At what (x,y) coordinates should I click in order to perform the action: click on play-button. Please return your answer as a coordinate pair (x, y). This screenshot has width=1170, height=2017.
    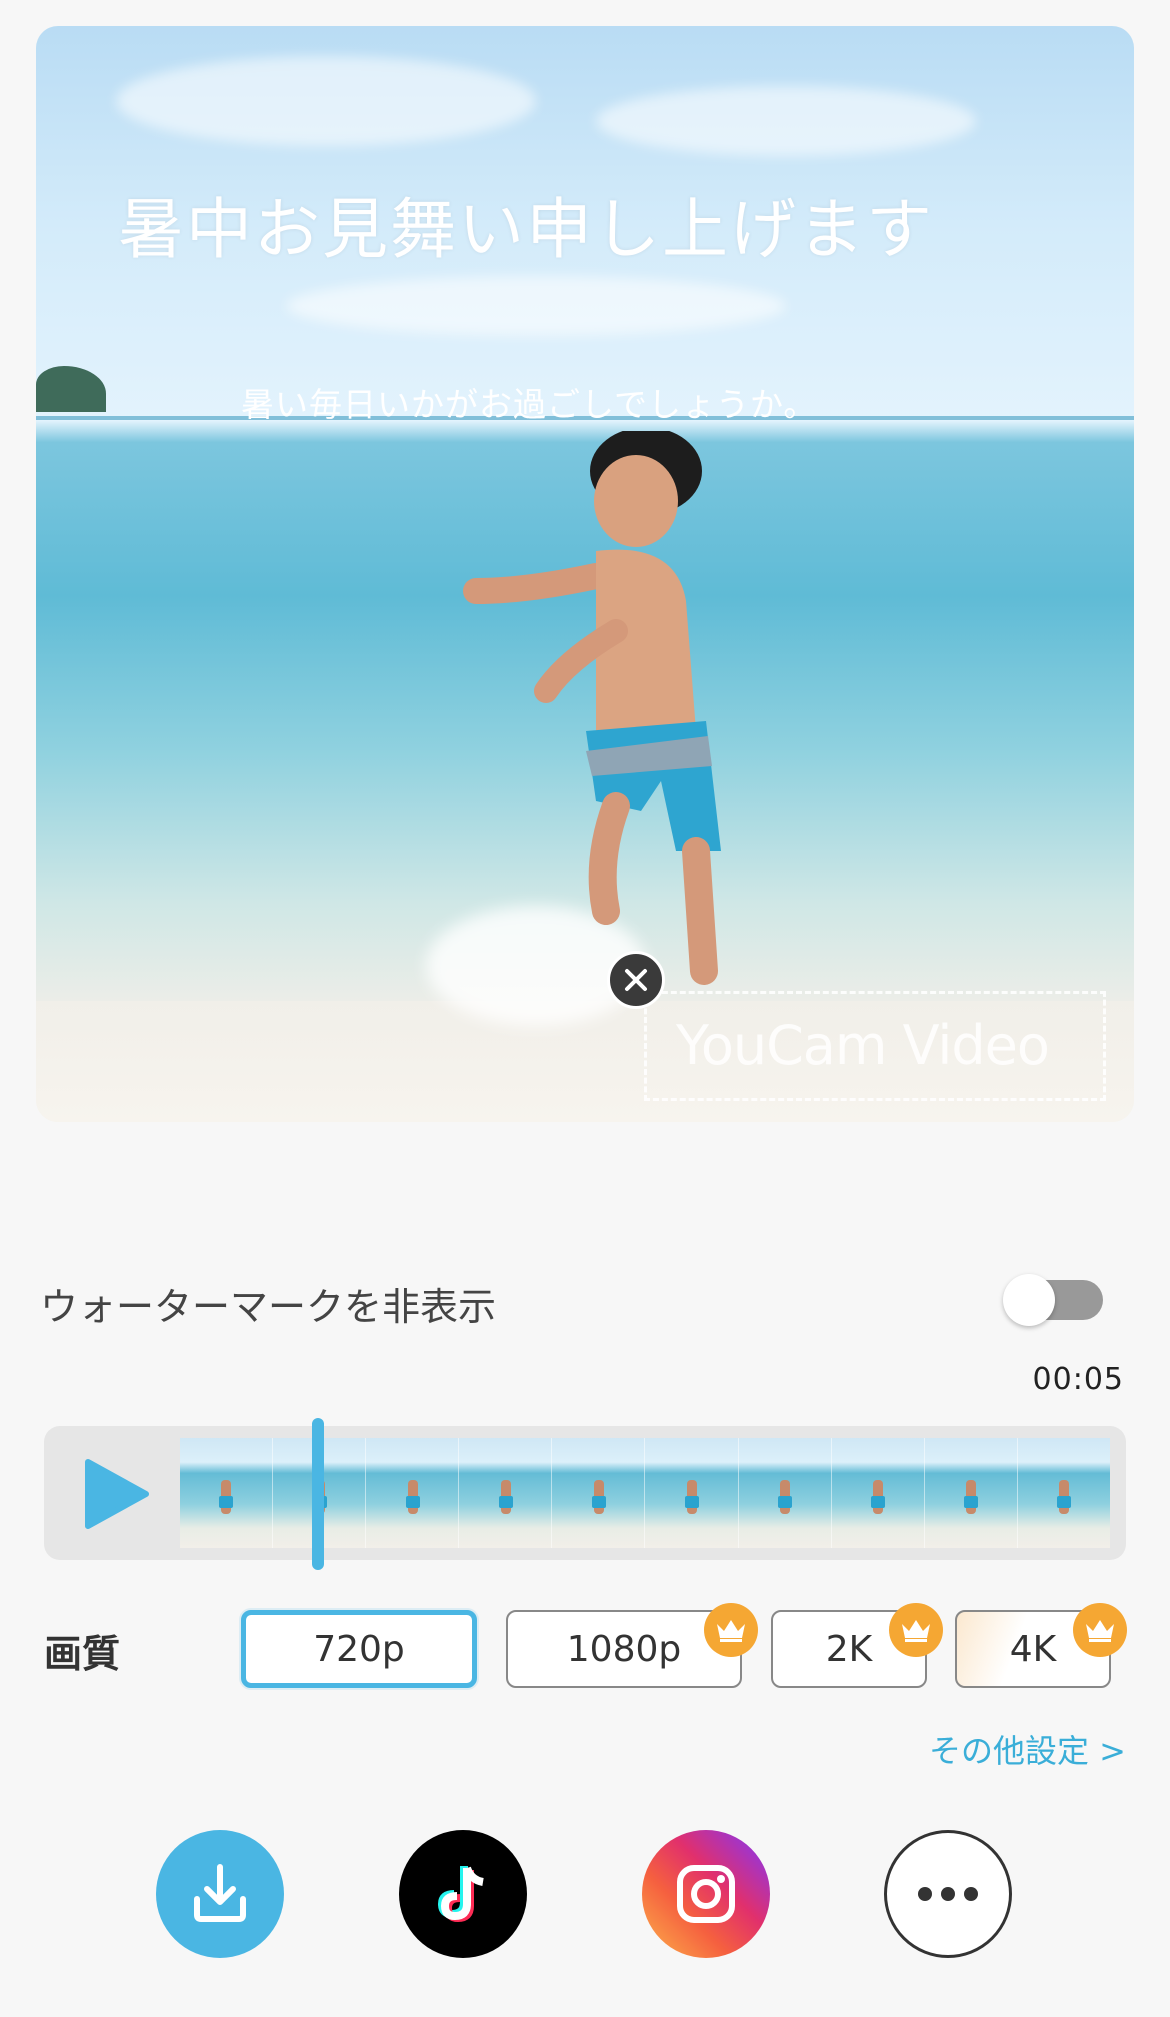
    Looking at the image, I should click on (114, 1494).